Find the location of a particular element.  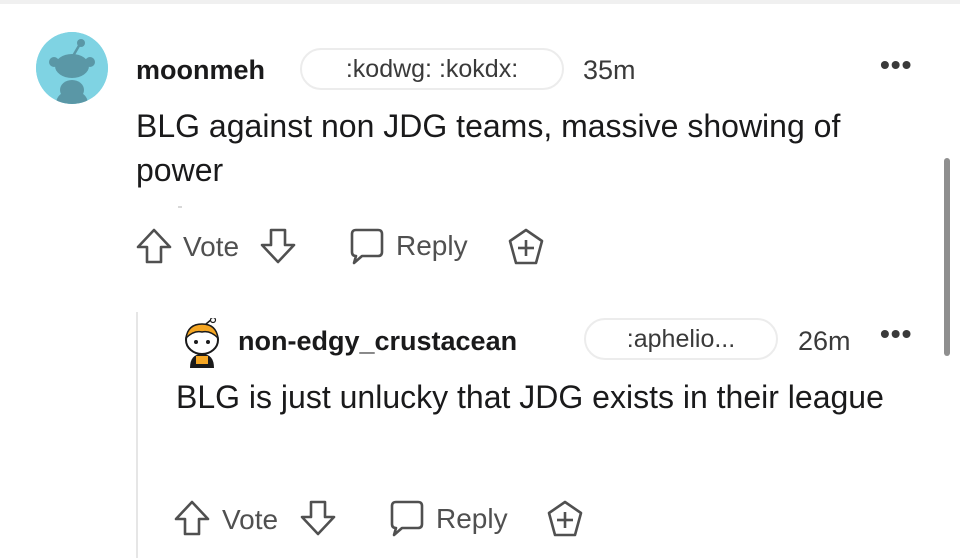

comment-username: moonmeh is located at coordinates (200, 70).